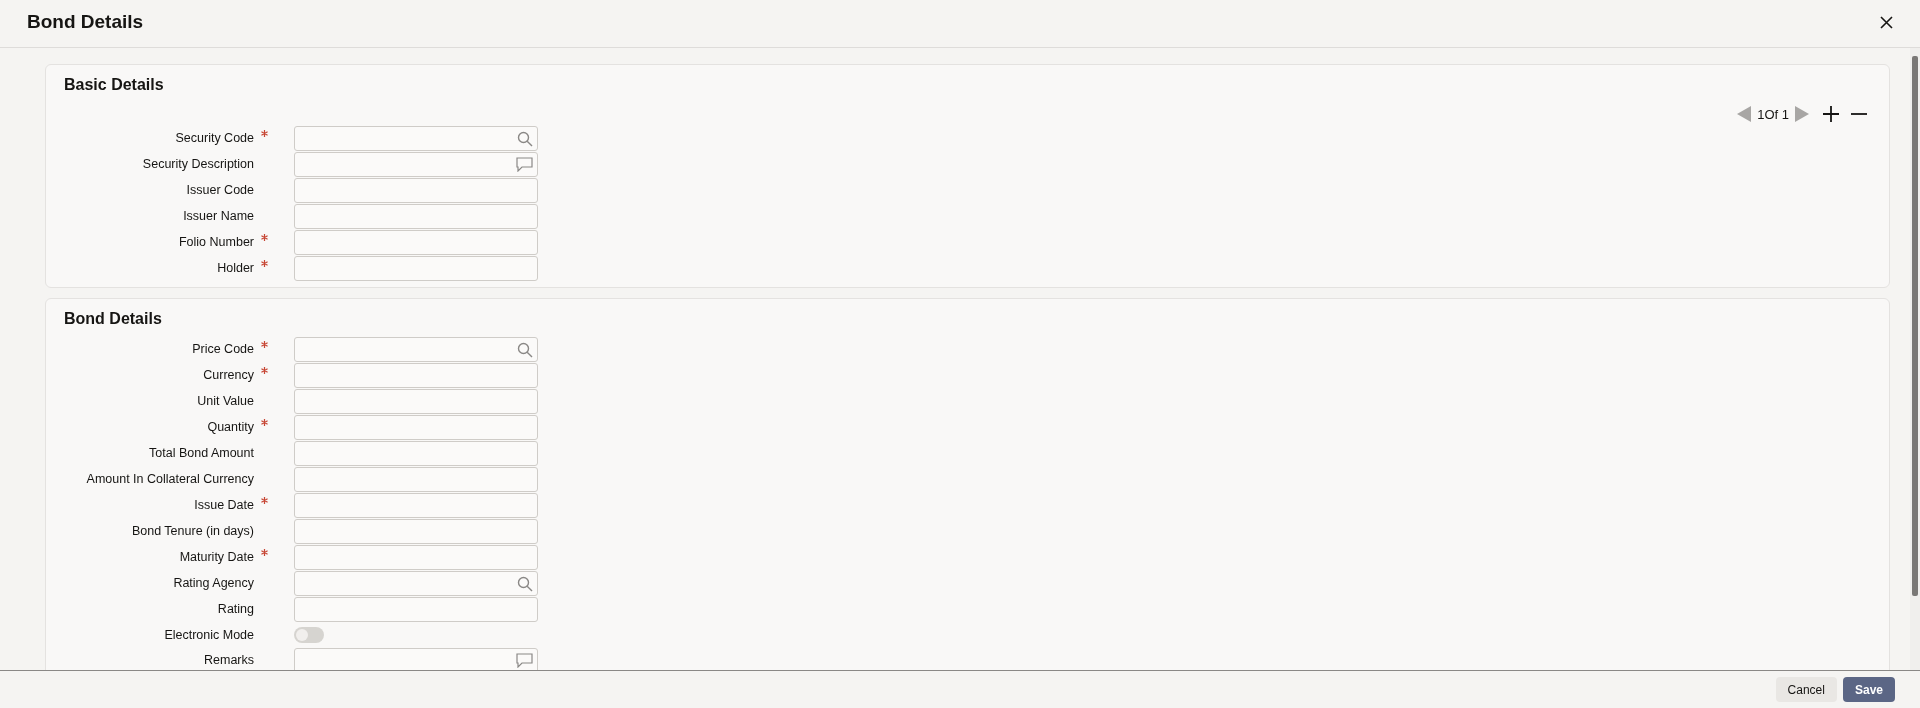 Image resolution: width=1920 pixels, height=708 pixels. What do you see at coordinates (1773, 114) in the screenshot?
I see `page-counter: 1Of 1` at bounding box center [1773, 114].